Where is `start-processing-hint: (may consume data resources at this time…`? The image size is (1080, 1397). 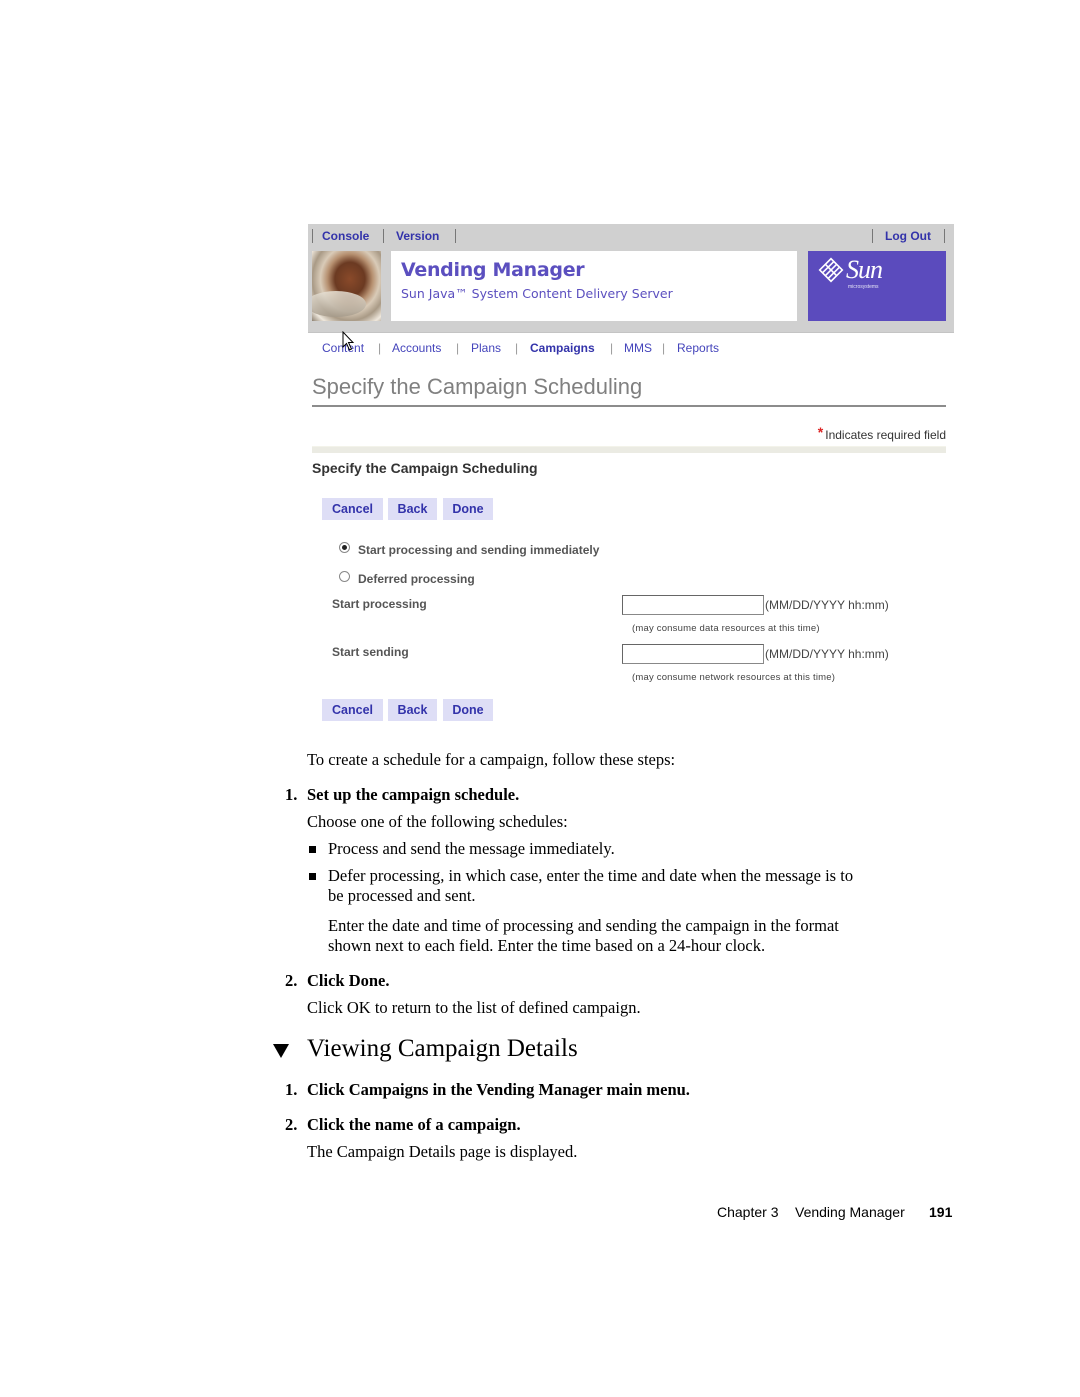 start-processing-hint: (may consume data resources at this time… is located at coordinates (726, 628).